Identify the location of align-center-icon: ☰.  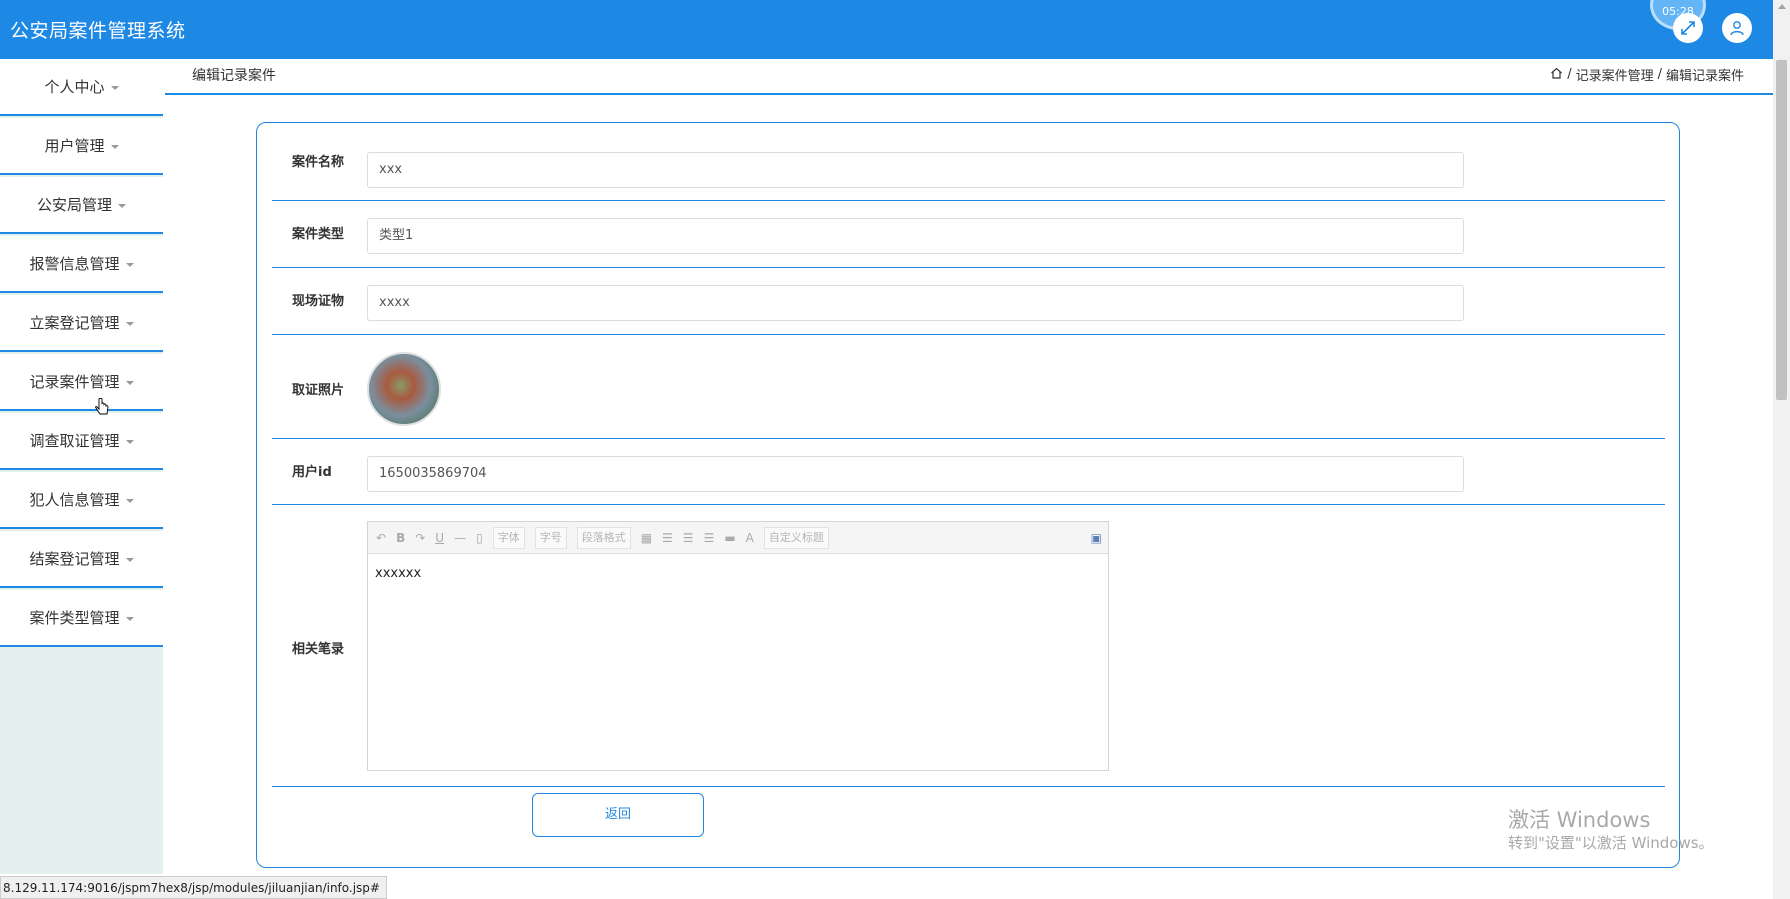
(688, 538).